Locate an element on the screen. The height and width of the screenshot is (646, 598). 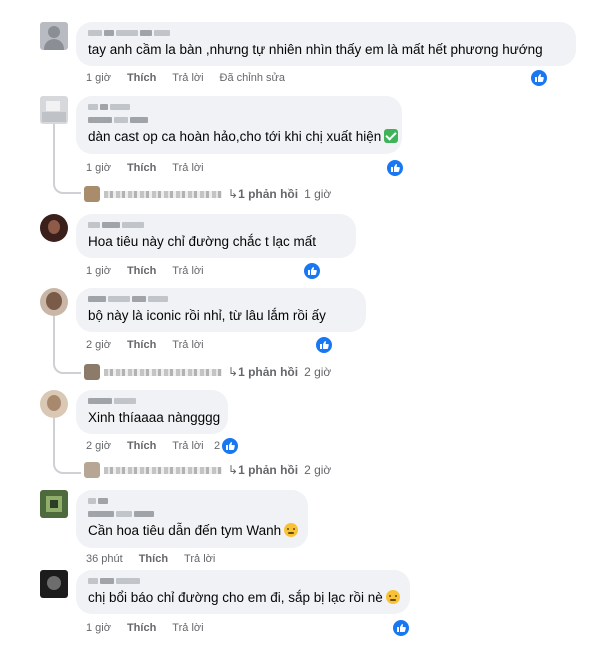
edited-label: Đã chỉnh sửa is located at coordinates (252, 78).